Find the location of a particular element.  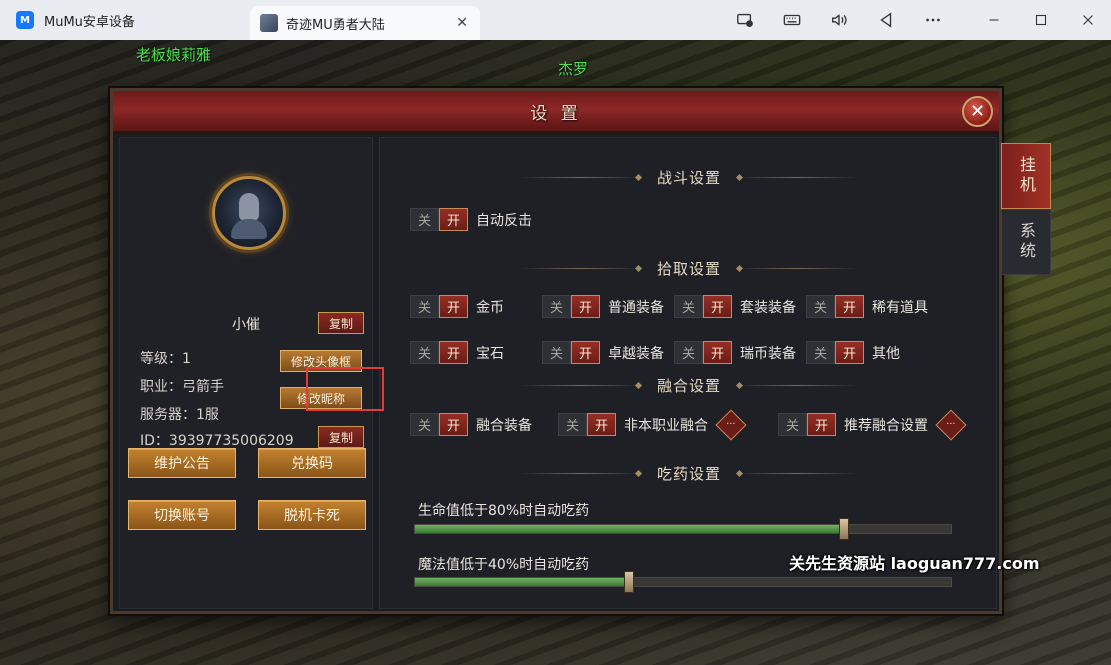

hp-potion-slider is located at coordinates (683, 529).